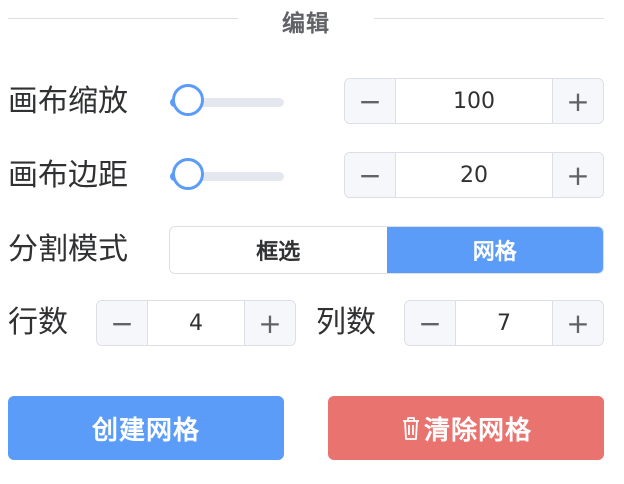 This screenshot has width=624, height=484. Describe the element at coordinates (278, 250) in the screenshot. I see `split-mode-option-box-select: 框选` at that location.